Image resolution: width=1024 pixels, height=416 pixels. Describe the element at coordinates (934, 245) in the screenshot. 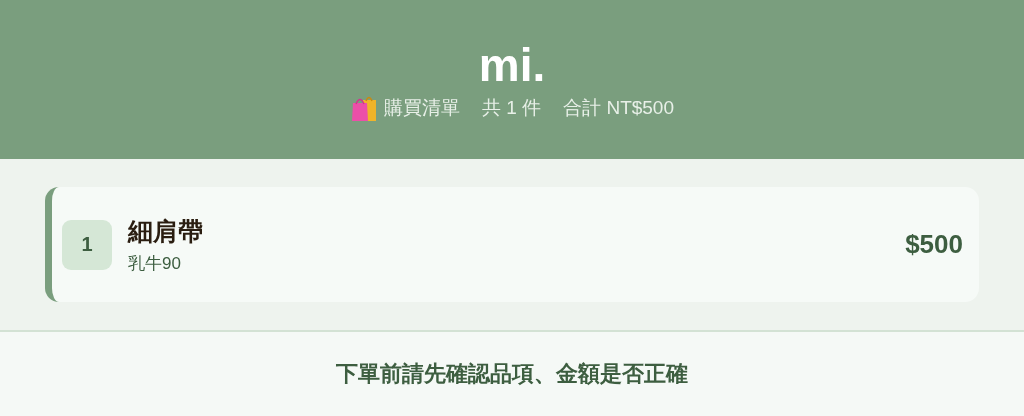

I see `item-price: $500` at that location.